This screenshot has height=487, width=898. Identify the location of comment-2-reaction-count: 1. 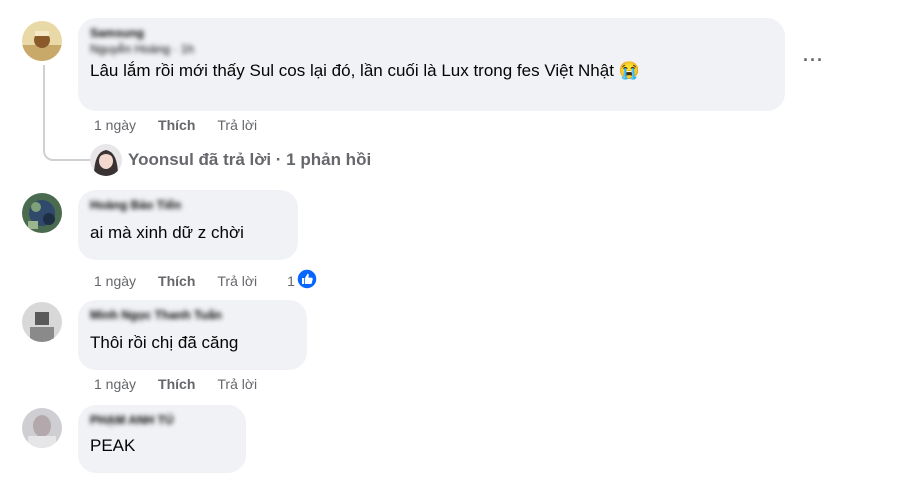
(291, 280).